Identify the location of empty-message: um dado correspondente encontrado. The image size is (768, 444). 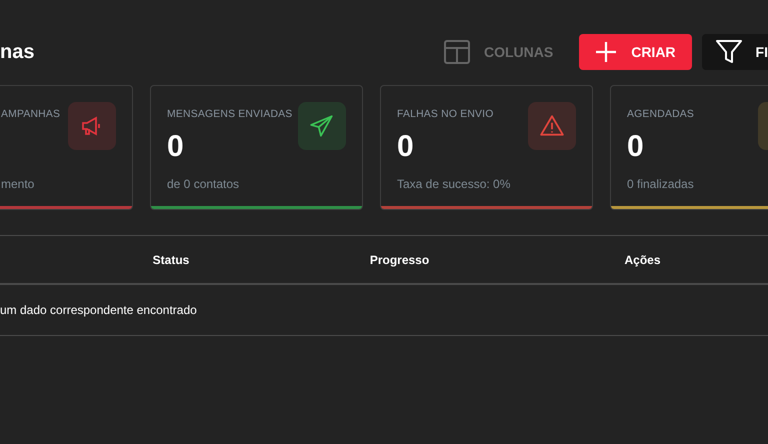
(98, 310).